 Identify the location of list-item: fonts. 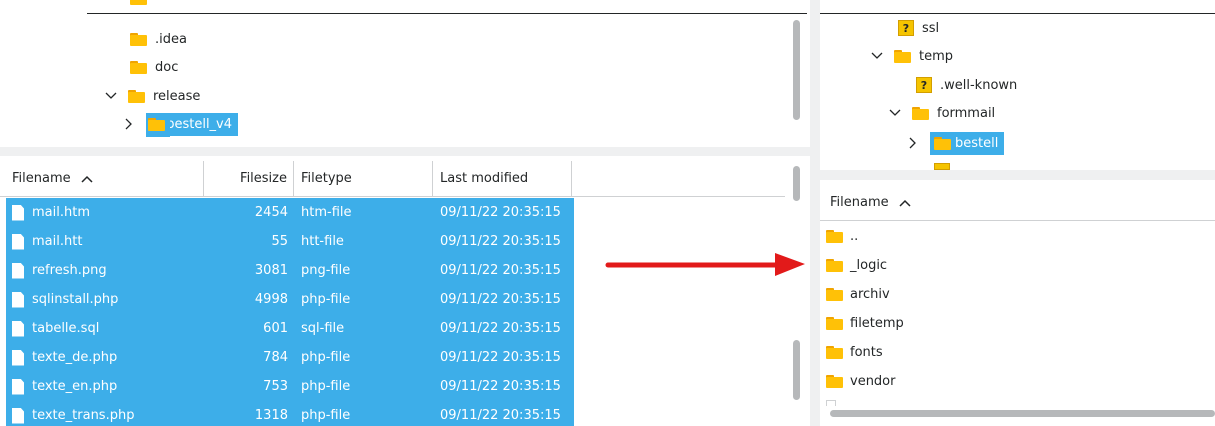
(854, 352).